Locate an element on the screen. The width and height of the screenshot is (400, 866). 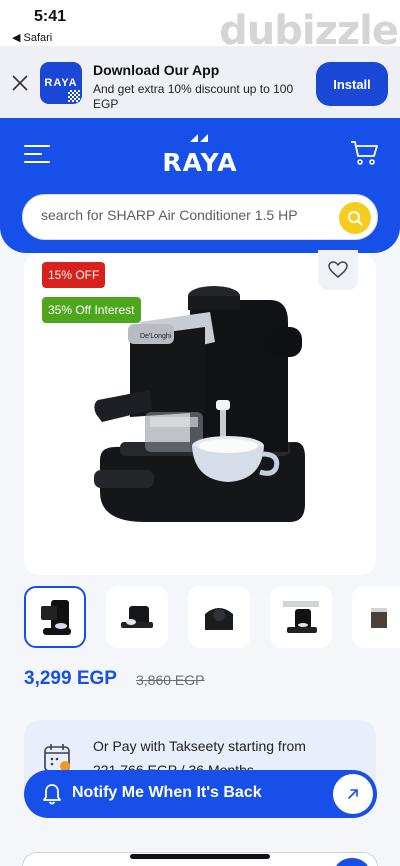
app-logo-pattern is located at coordinates (74, 96).